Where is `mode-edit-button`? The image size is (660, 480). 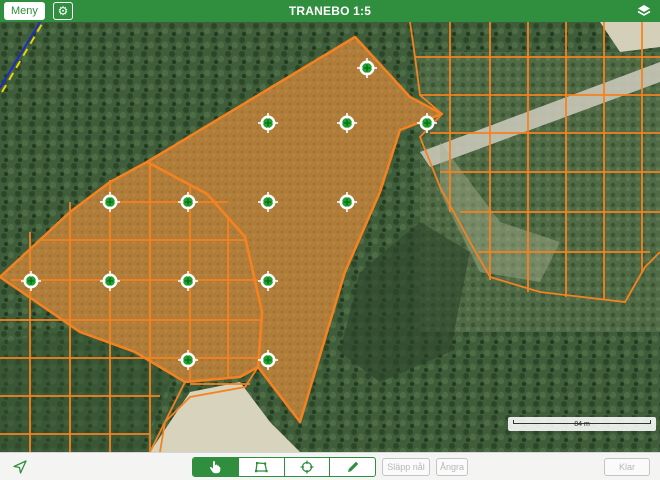
mode-edit-button is located at coordinates (352, 467).